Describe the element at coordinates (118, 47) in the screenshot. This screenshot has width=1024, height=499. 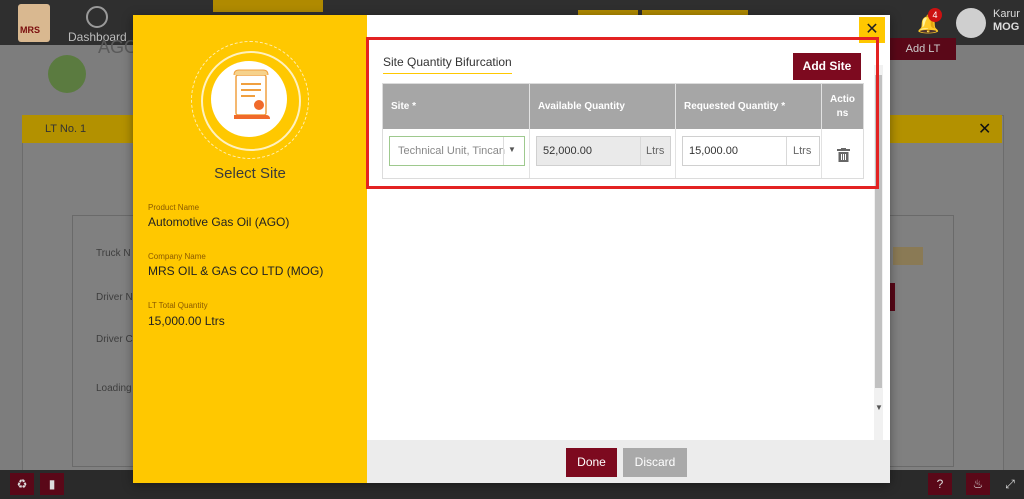
I see `page-title: AGO` at that location.